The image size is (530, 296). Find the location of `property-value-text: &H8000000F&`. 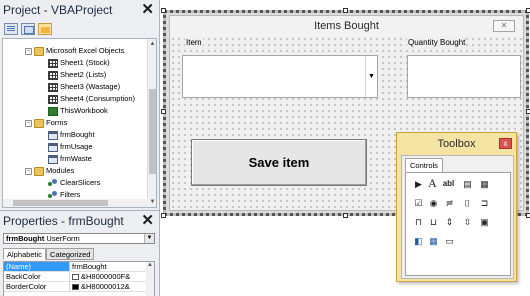

property-value-text: &H8000000F& is located at coordinates (106, 276).